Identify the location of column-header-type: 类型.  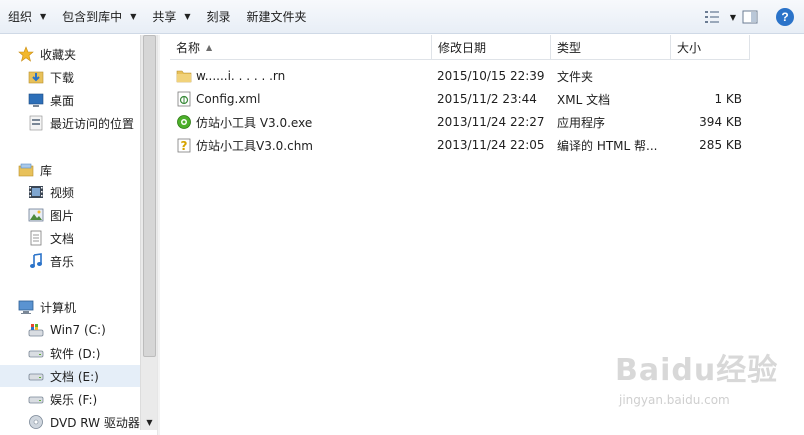
(611, 47).